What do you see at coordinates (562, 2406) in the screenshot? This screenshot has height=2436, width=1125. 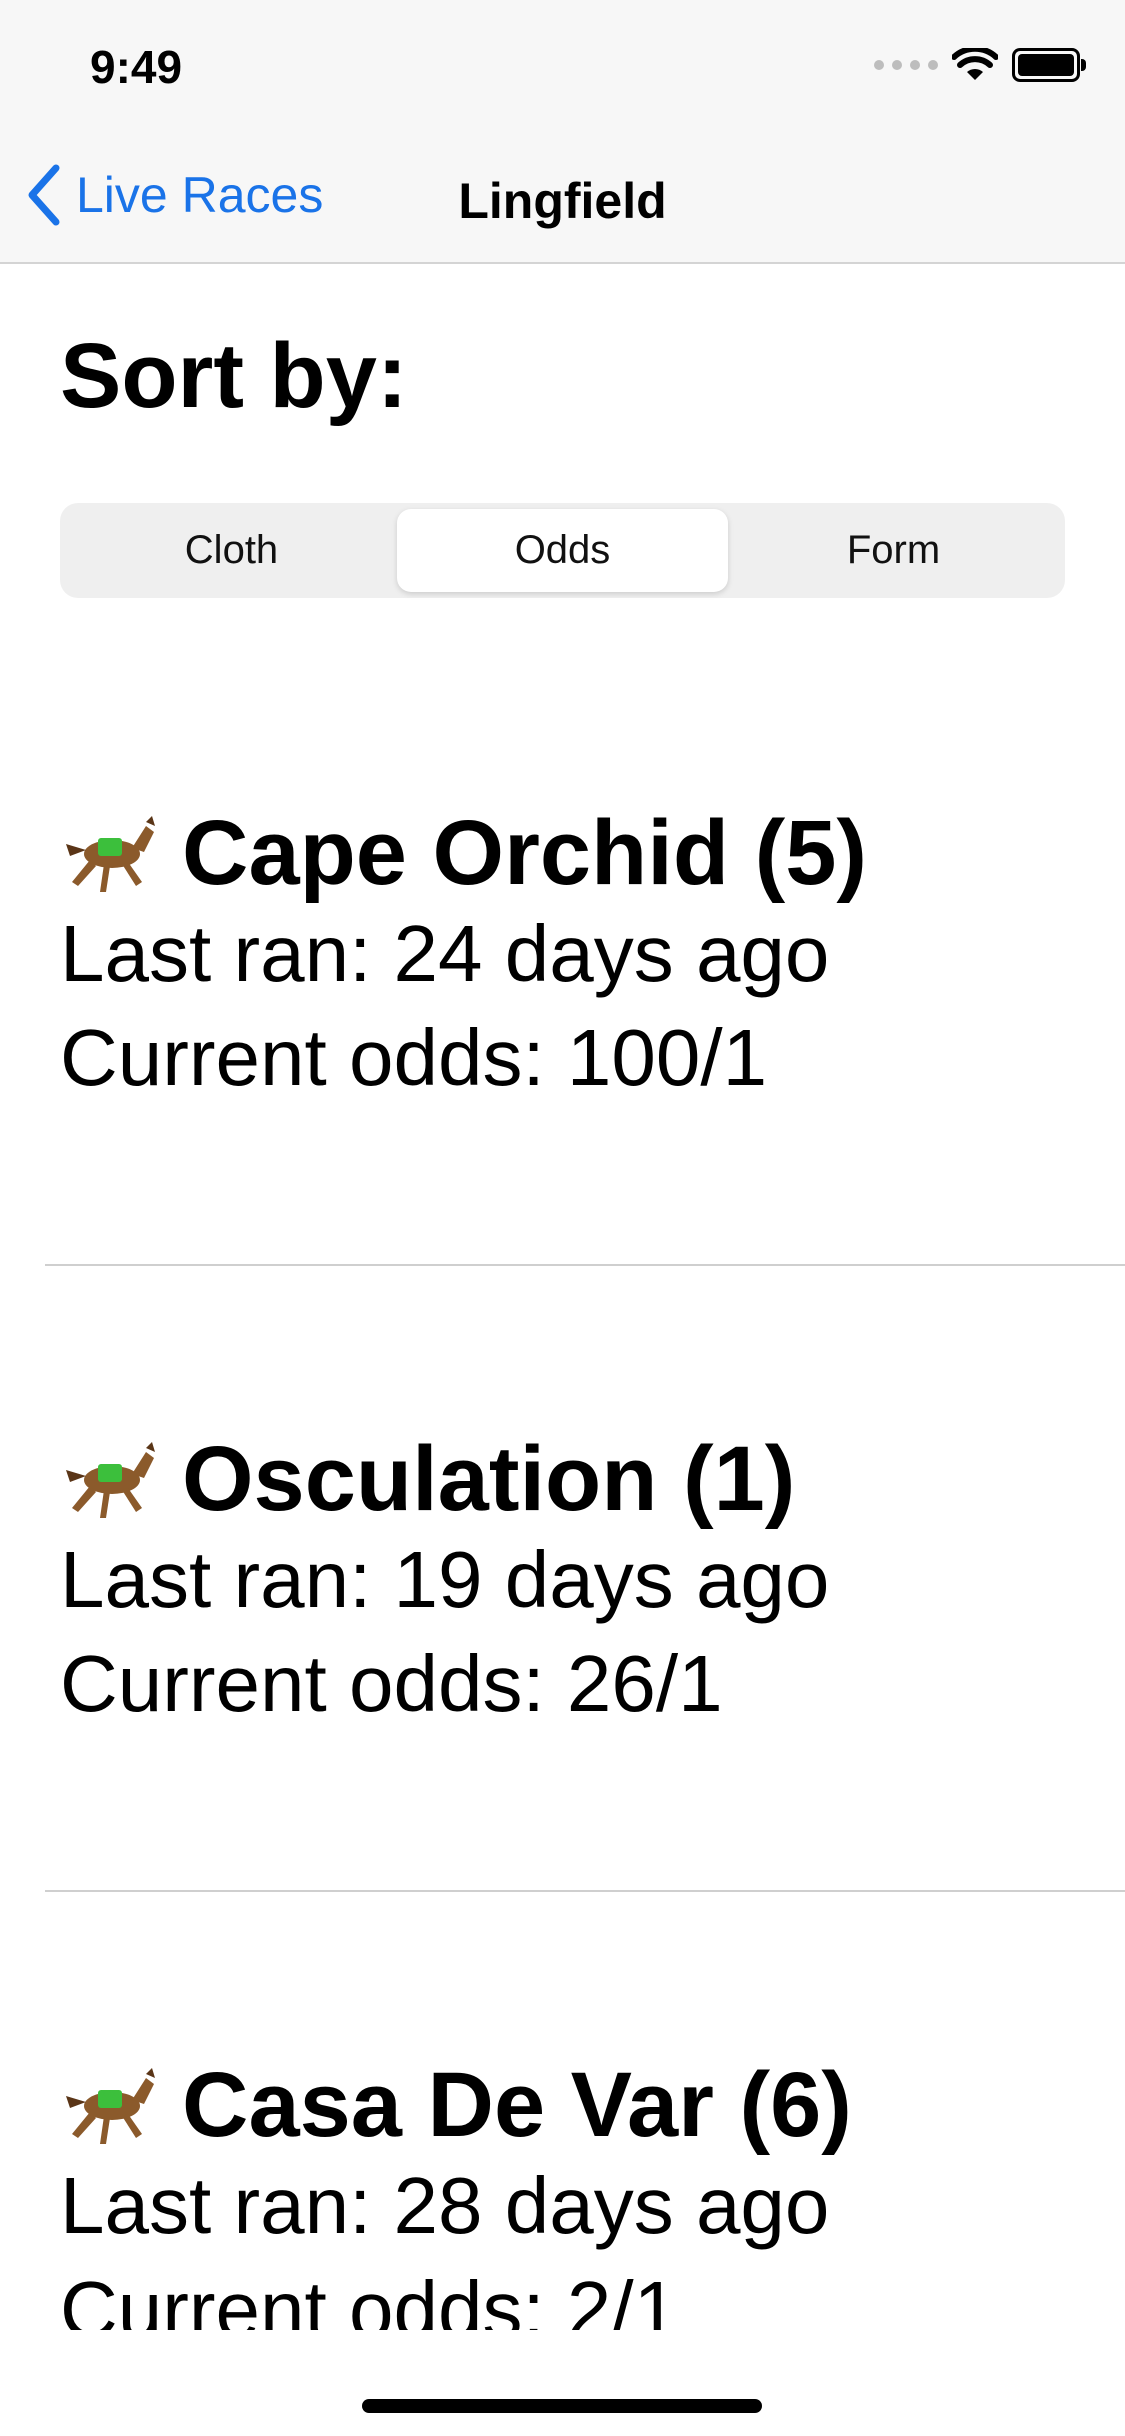 I see `home-indicator` at bounding box center [562, 2406].